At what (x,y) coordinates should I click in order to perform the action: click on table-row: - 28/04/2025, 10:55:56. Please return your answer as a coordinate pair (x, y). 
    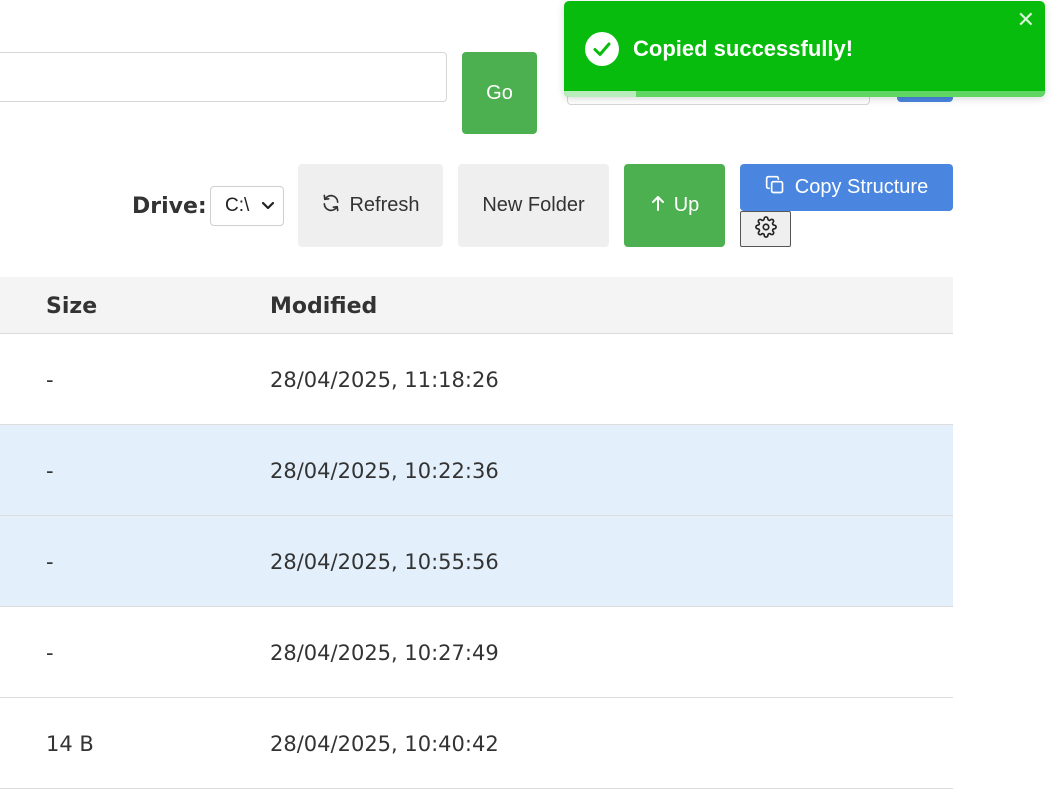
    Looking at the image, I should click on (476, 561).